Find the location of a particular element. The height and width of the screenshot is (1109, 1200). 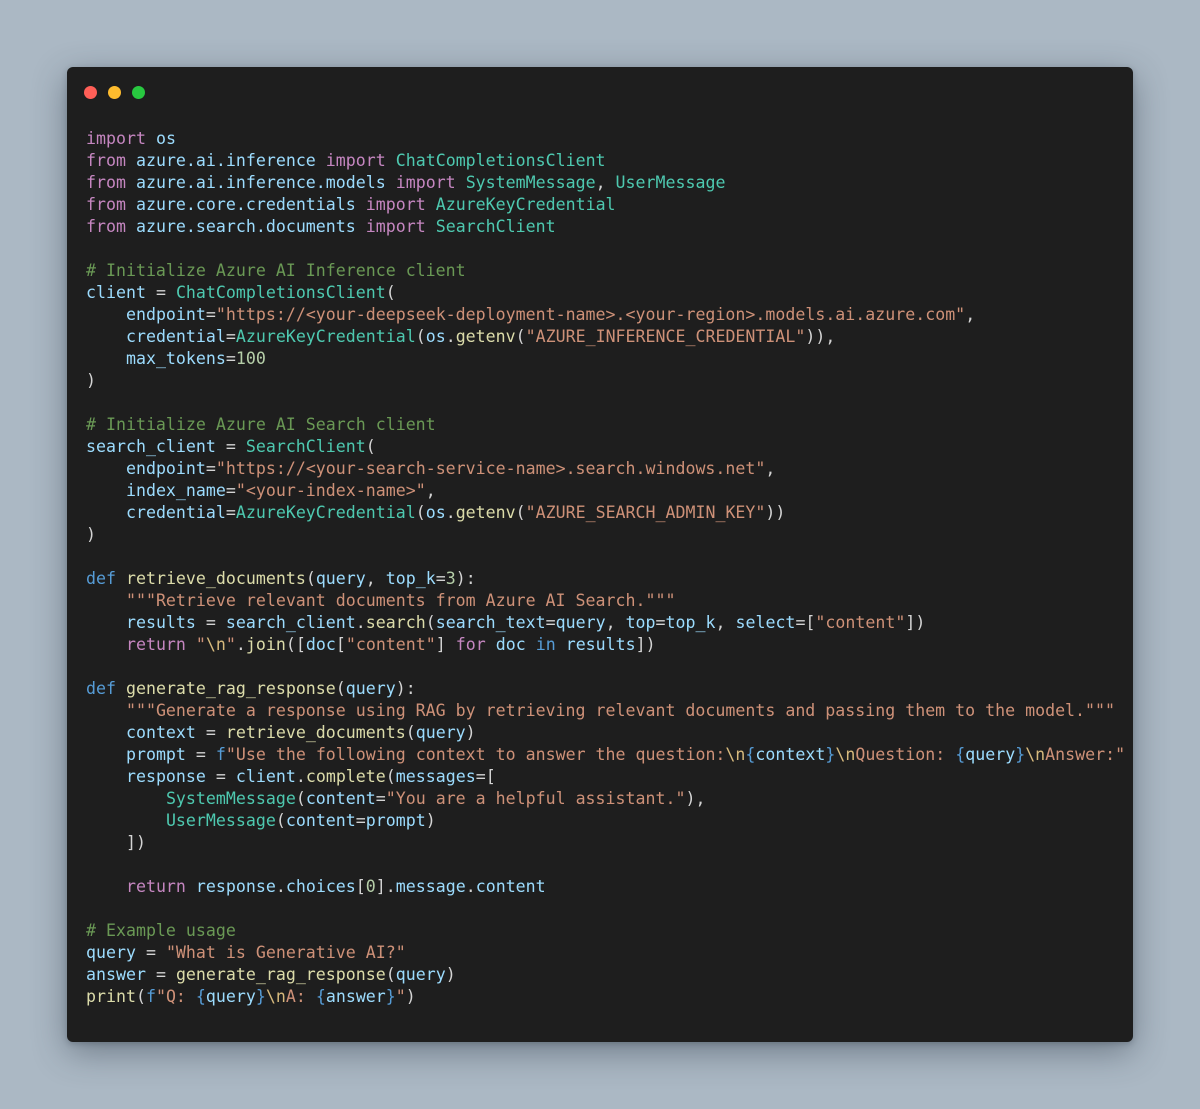

code-token: search_text is located at coordinates (490, 622).